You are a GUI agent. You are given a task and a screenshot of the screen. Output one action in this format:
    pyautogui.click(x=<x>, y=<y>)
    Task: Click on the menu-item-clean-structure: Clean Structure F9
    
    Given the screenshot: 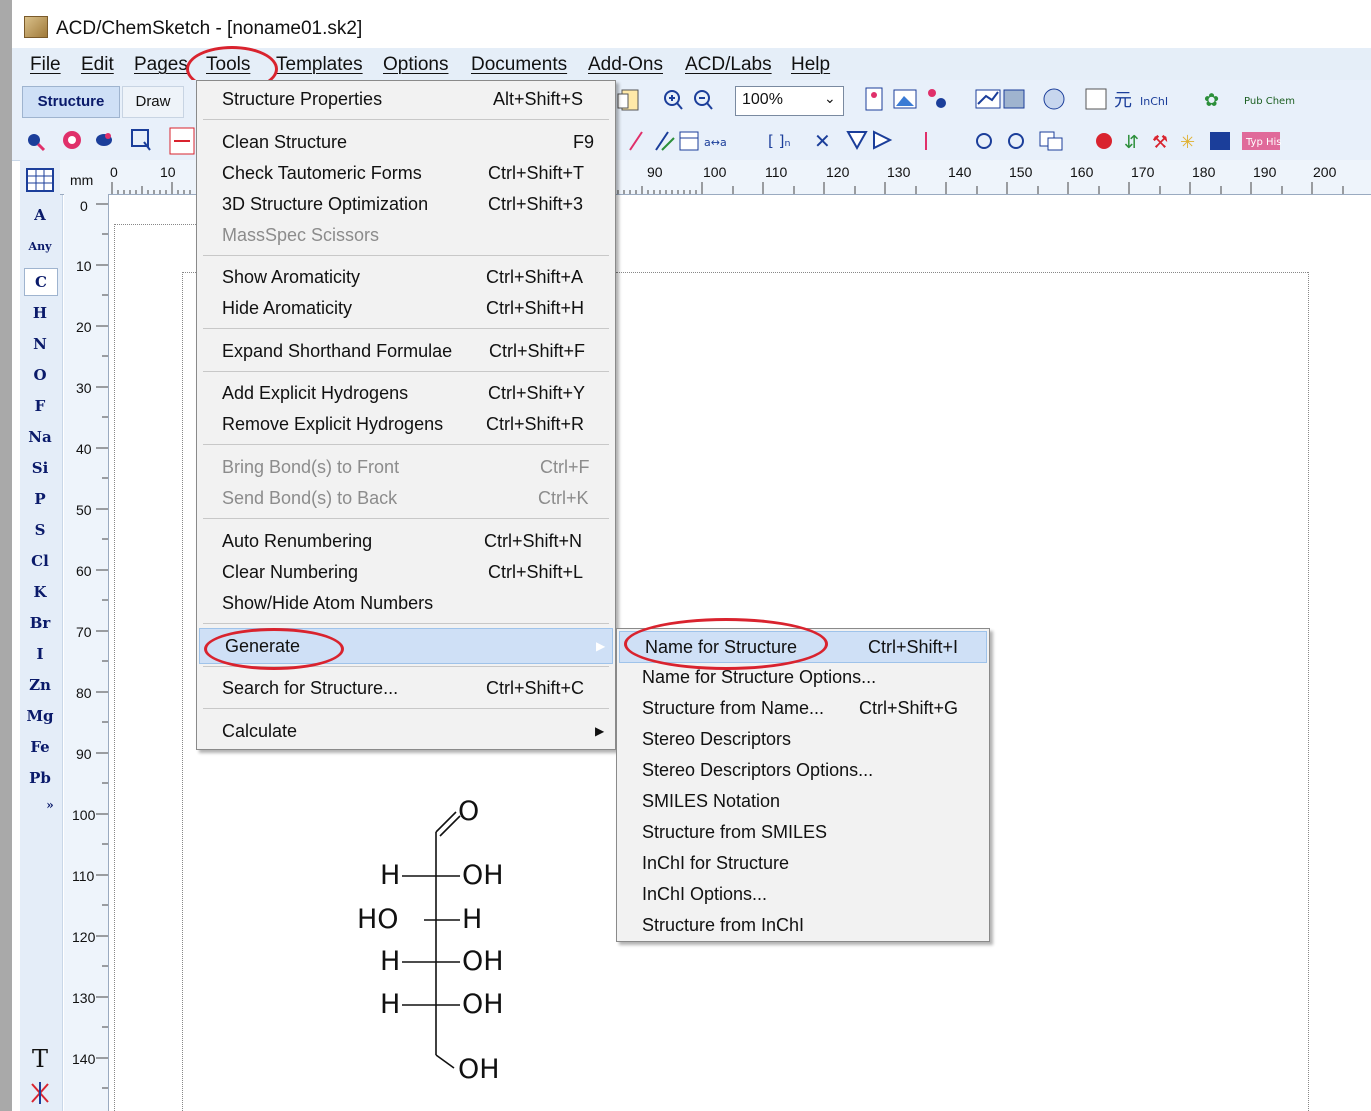 What is the action you would take?
    pyautogui.click(x=406, y=142)
    